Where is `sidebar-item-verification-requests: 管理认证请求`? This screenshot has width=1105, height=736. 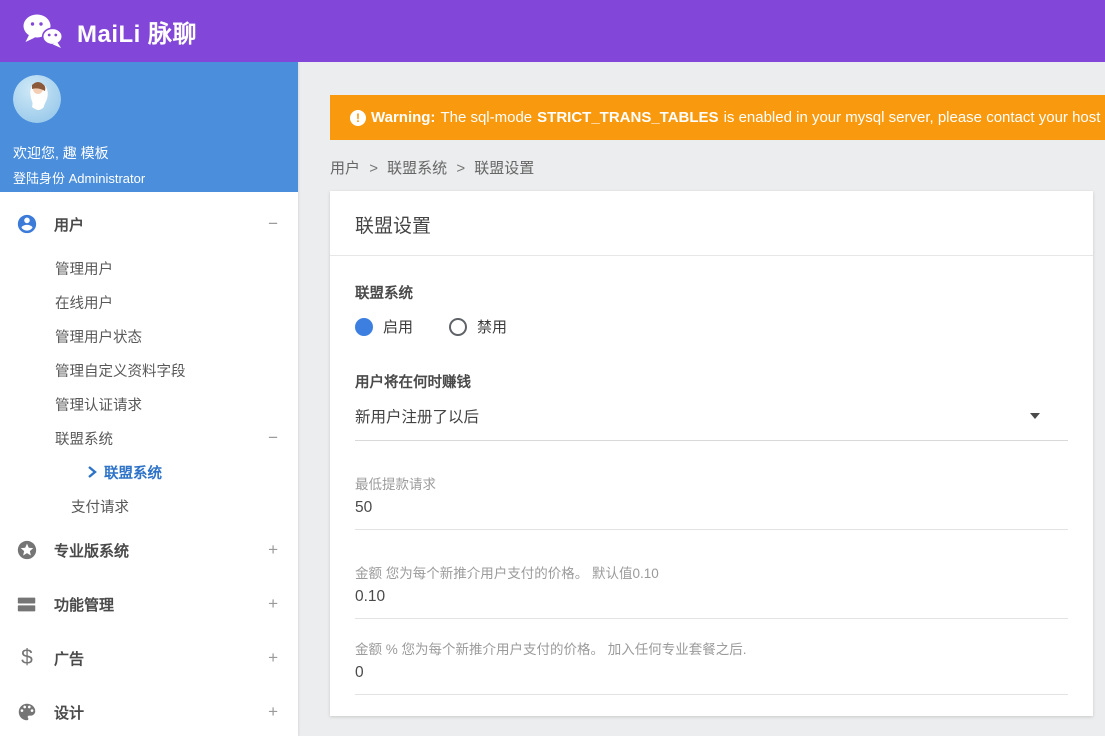 sidebar-item-verification-requests: 管理认证请求 is located at coordinates (149, 404).